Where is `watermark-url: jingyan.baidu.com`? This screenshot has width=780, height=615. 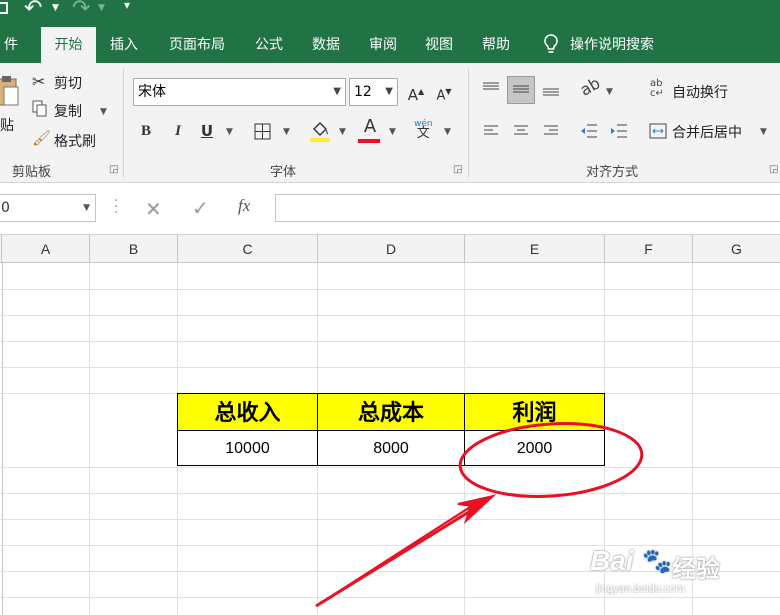 watermark-url: jingyan.baidu.com is located at coordinates (640, 589).